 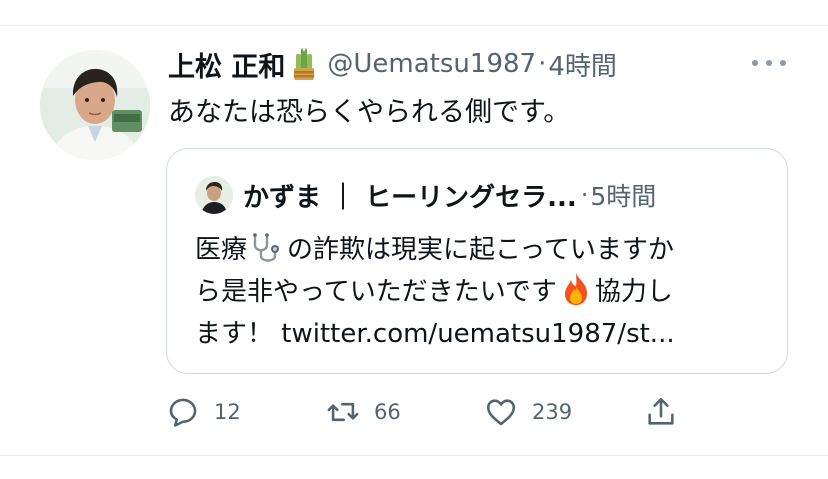 I want to click on quoted-text-segment: の詐欺は現実に起こっていますか, so click(x=480, y=250).